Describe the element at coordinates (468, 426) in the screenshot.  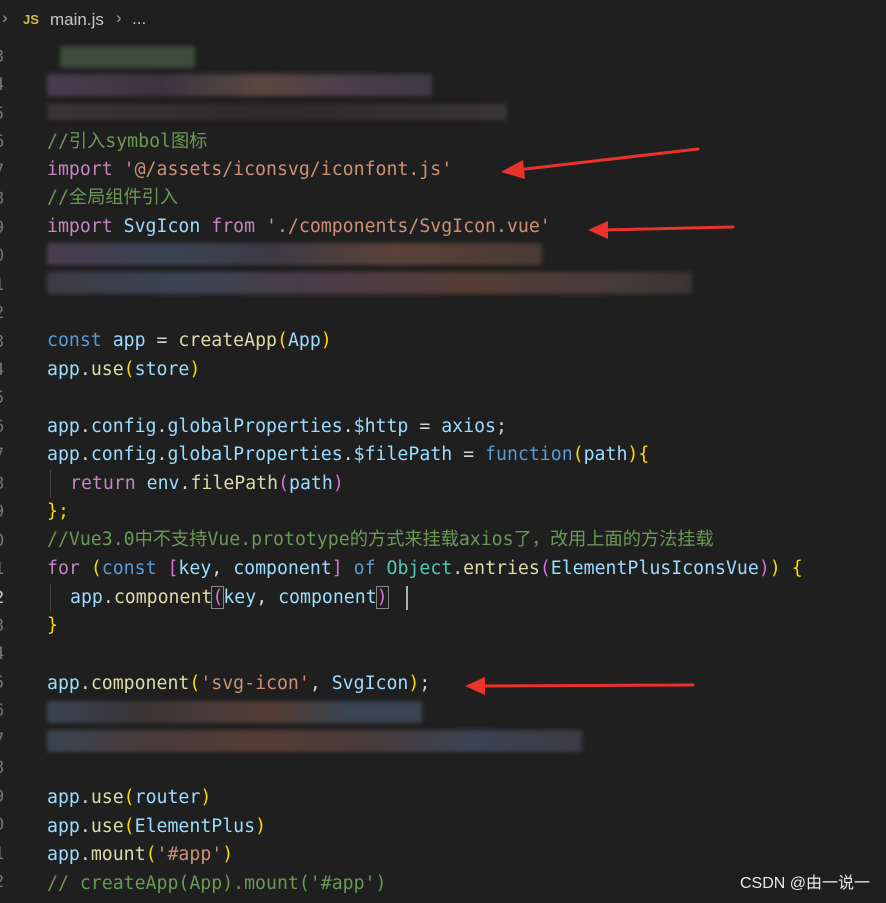
I see `identifier: axios` at that location.